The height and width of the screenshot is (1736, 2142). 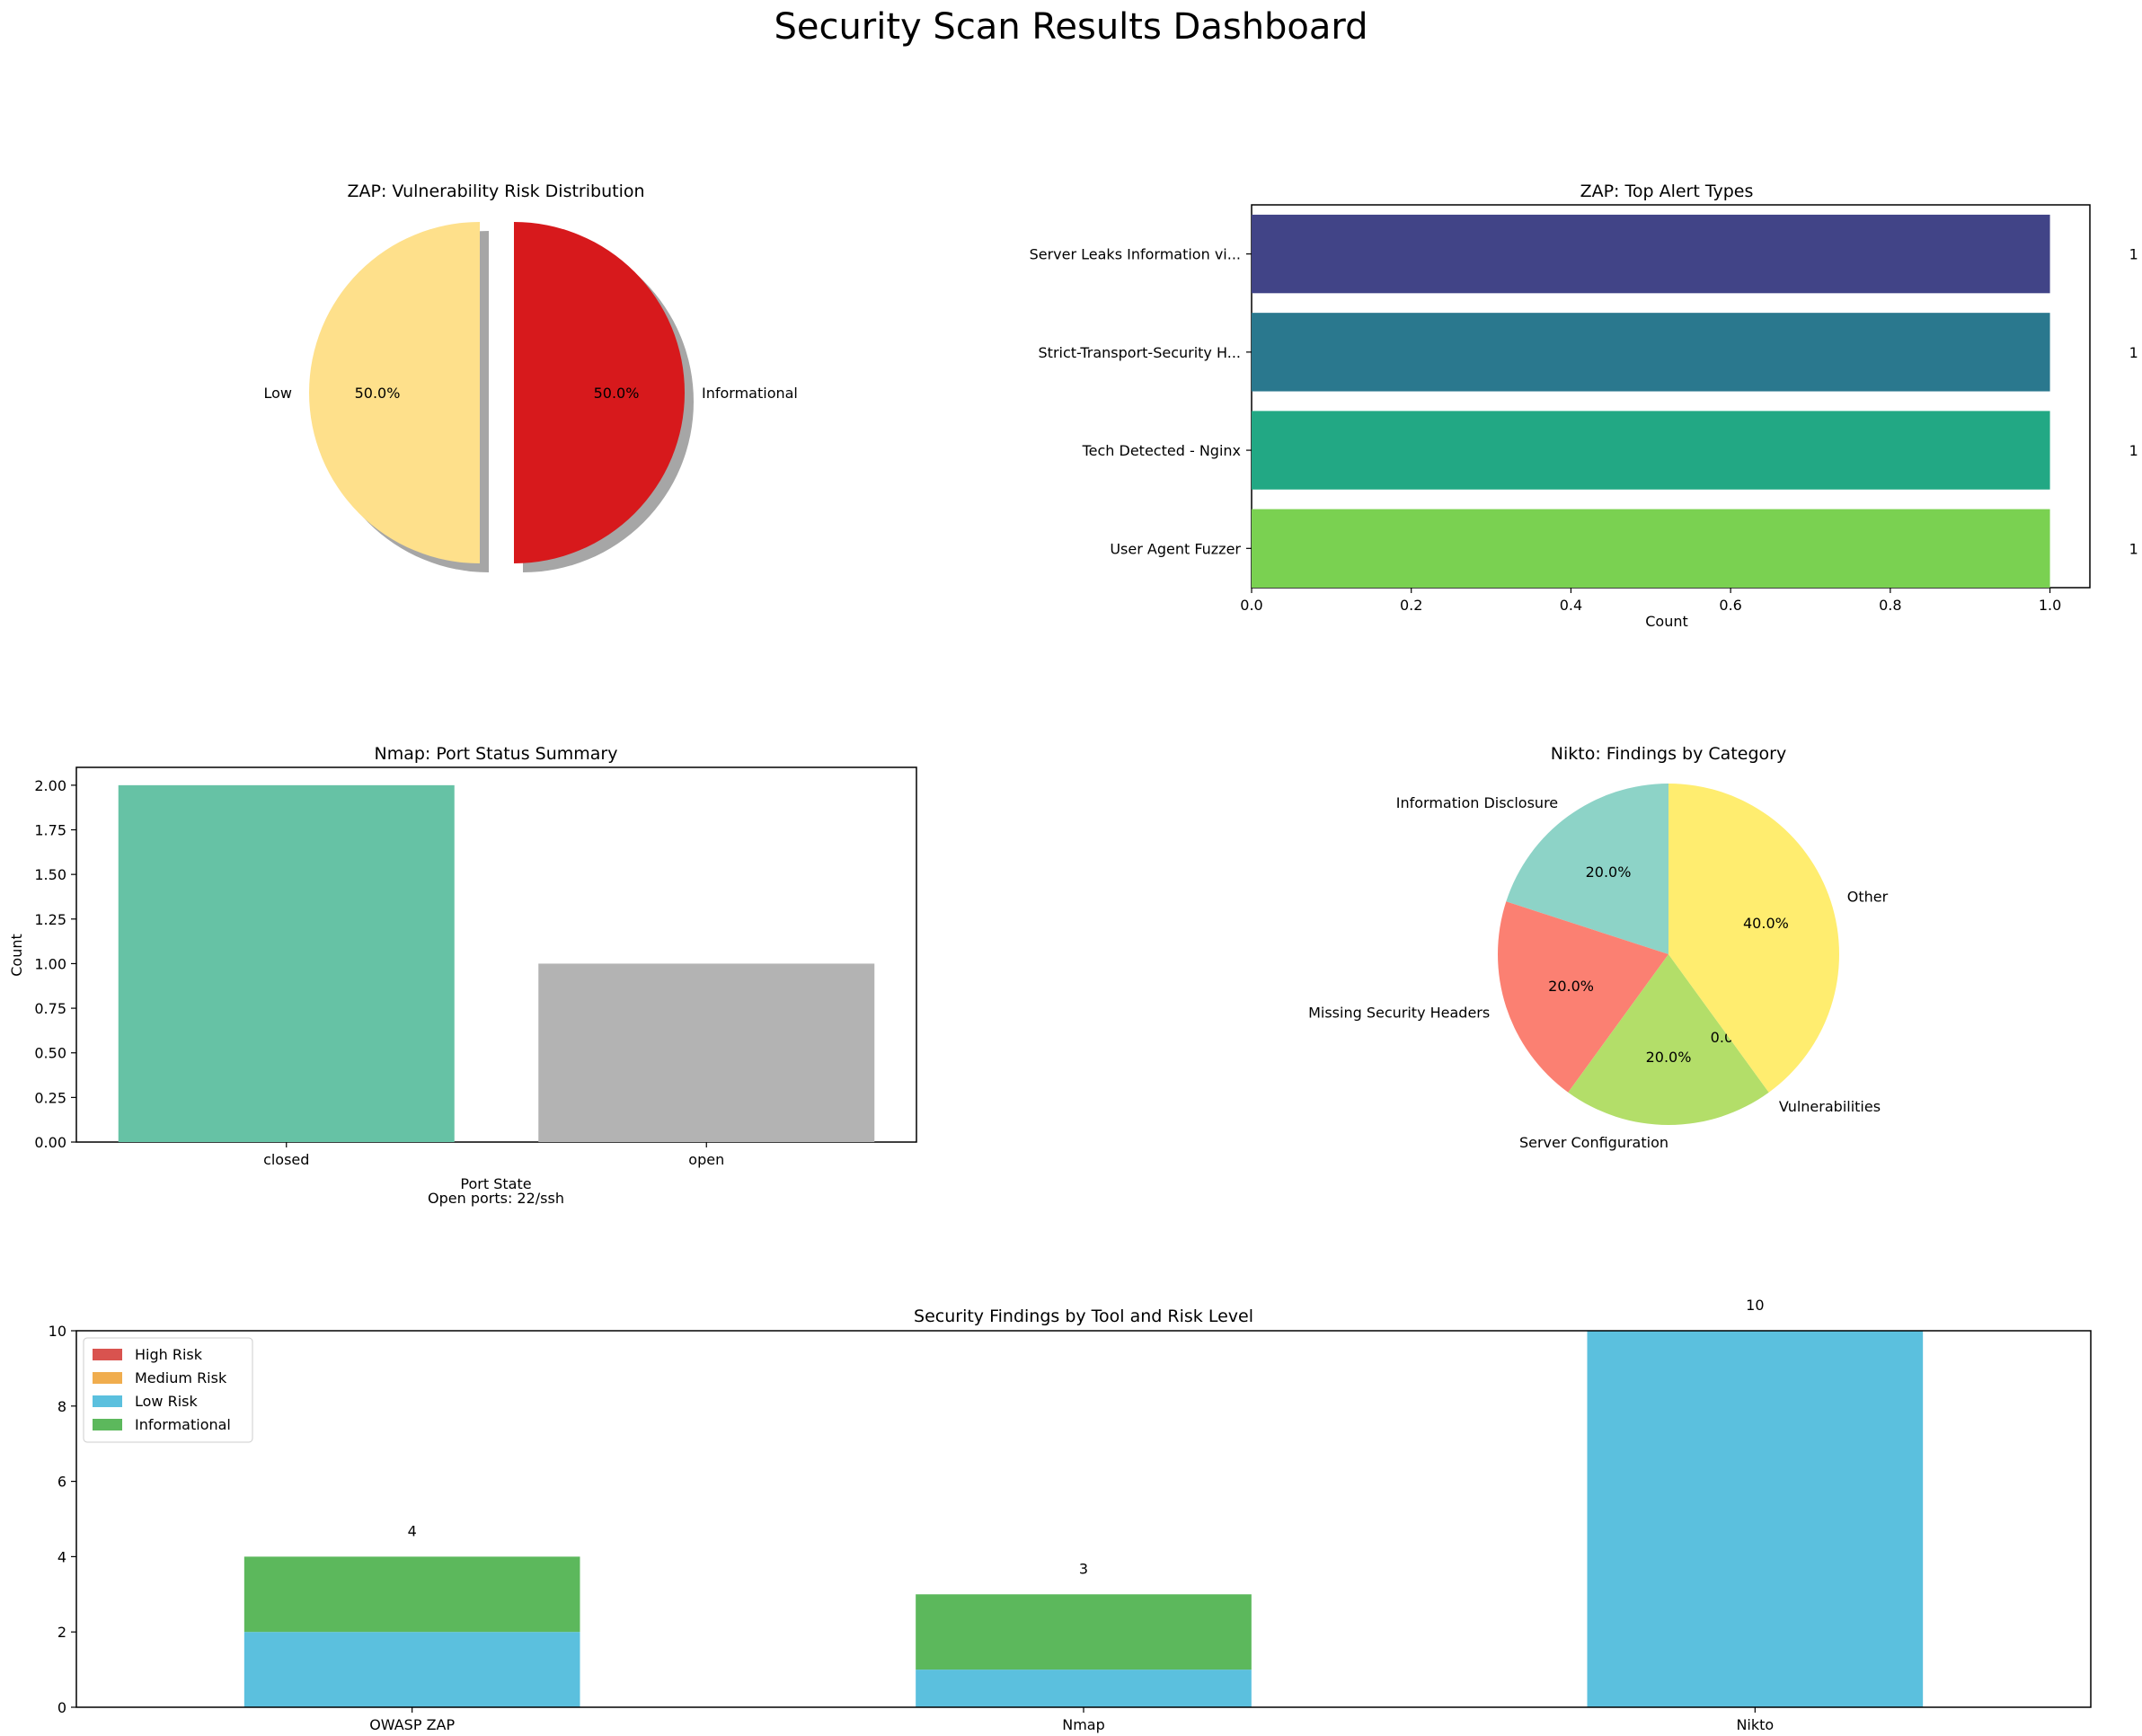 What do you see at coordinates (286, 1159) in the screenshot?
I see `nmap-category-label-closed: closed` at bounding box center [286, 1159].